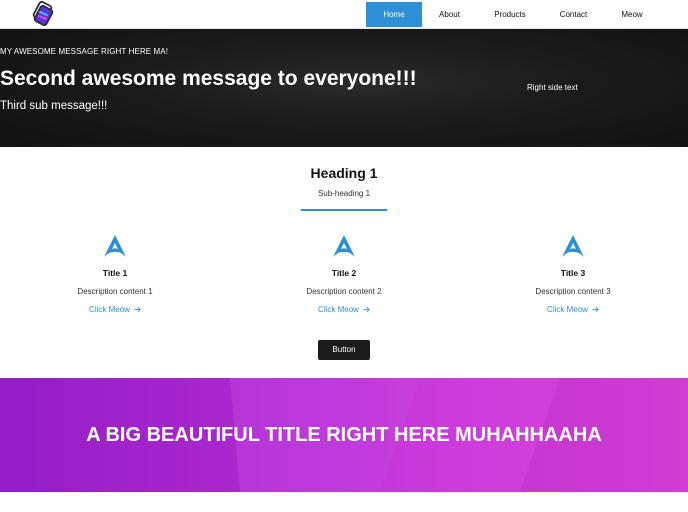 The height and width of the screenshot is (512, 688). Describe the element at coordinates (573, 291) in the screenshot. I see `feature-card-description: Description content 3` at that location.